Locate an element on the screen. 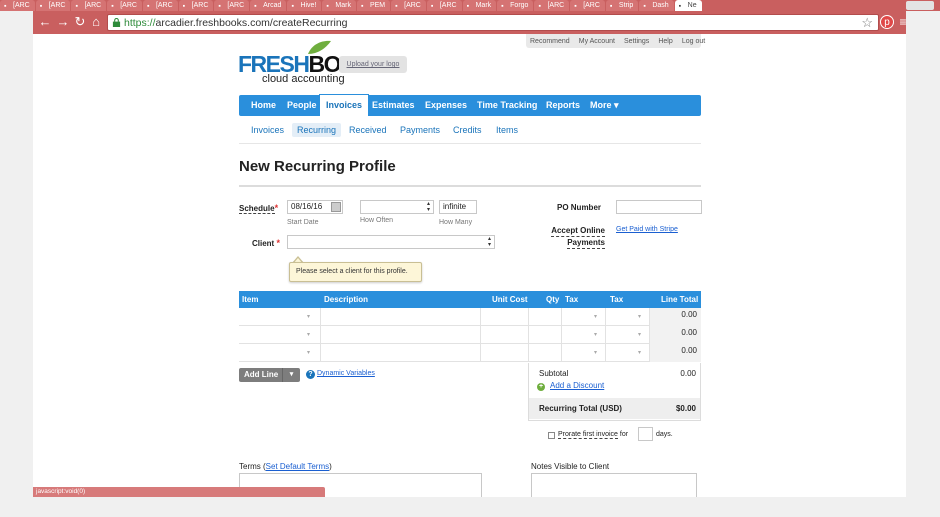 This screenshot has height=517, width=940. title-divider is located at coordinates (470, 186).